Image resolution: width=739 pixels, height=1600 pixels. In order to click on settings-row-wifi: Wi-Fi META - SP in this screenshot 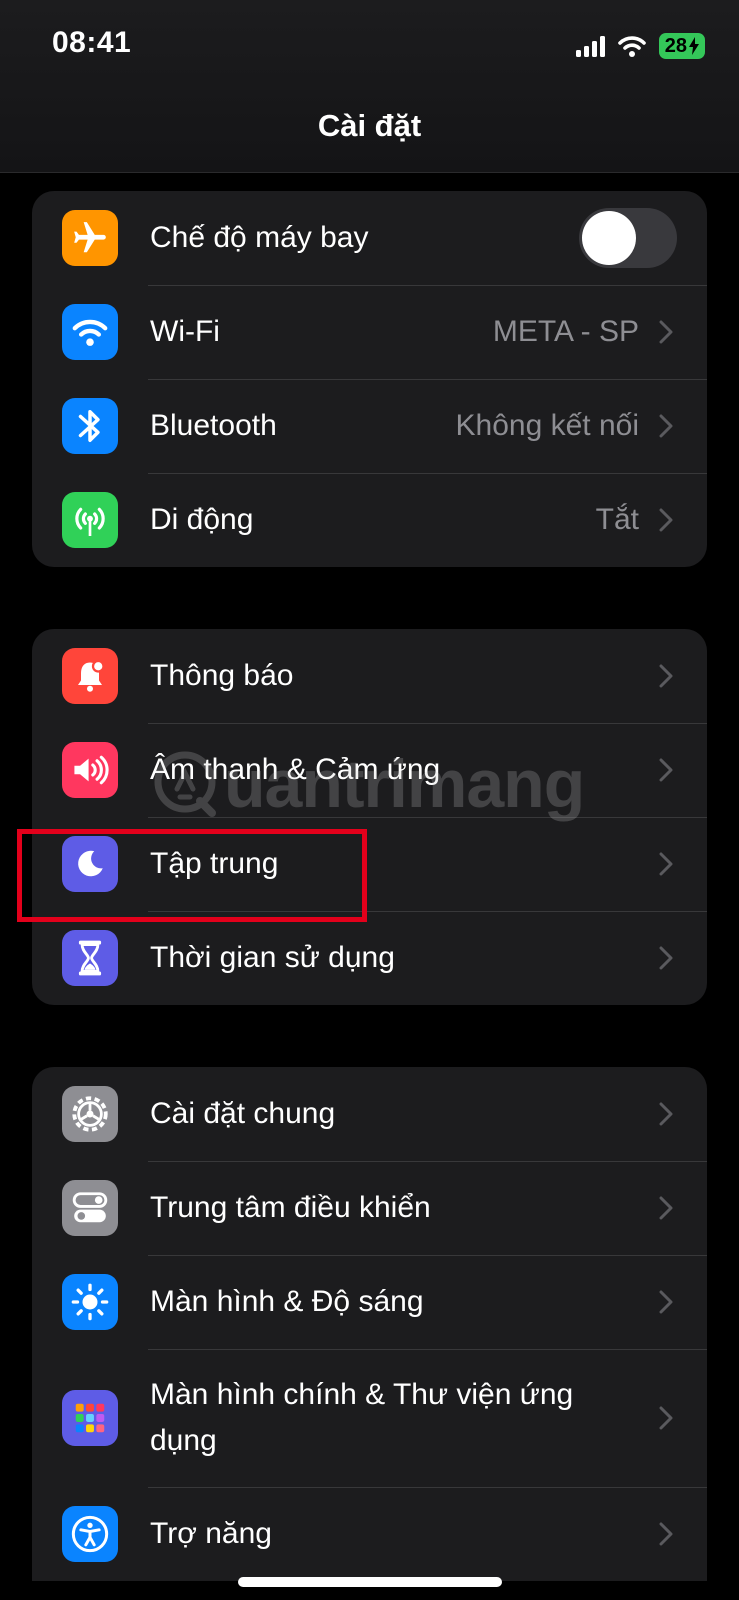, I will do `click(369, 332)`.